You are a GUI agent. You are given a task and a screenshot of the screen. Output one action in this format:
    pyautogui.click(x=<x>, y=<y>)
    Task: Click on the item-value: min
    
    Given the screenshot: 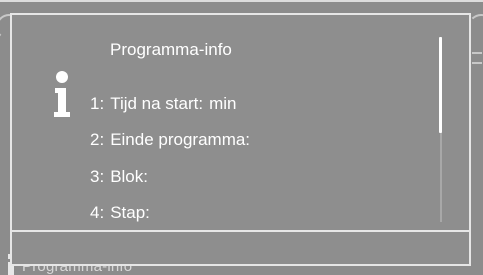 What is the action you would take?
    pyautogui.click(x=223, y=103)
    